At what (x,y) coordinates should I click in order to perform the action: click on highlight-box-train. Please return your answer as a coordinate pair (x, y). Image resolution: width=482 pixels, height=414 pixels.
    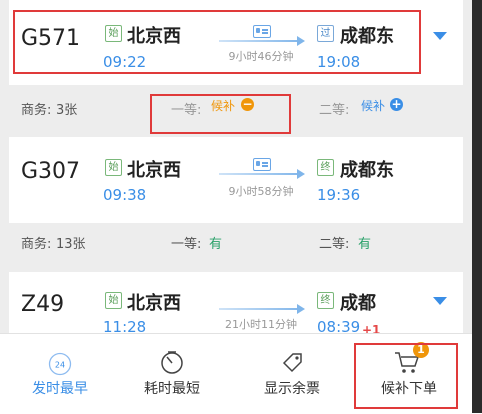
    Looking at the image, I should click on (217, 42).